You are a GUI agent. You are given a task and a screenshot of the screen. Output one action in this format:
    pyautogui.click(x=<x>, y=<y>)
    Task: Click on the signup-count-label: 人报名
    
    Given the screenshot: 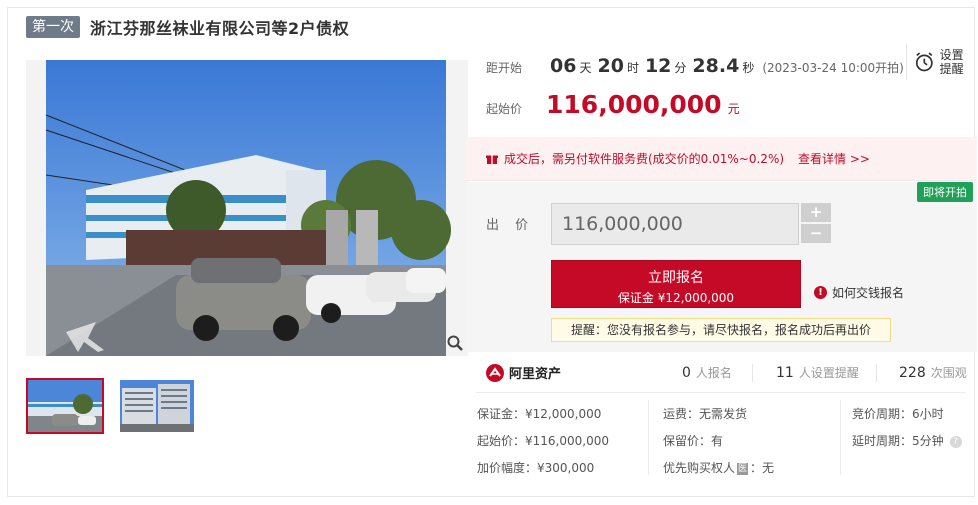 What is the action you would take?
    pyautogui.click(x=713, y=373)
    